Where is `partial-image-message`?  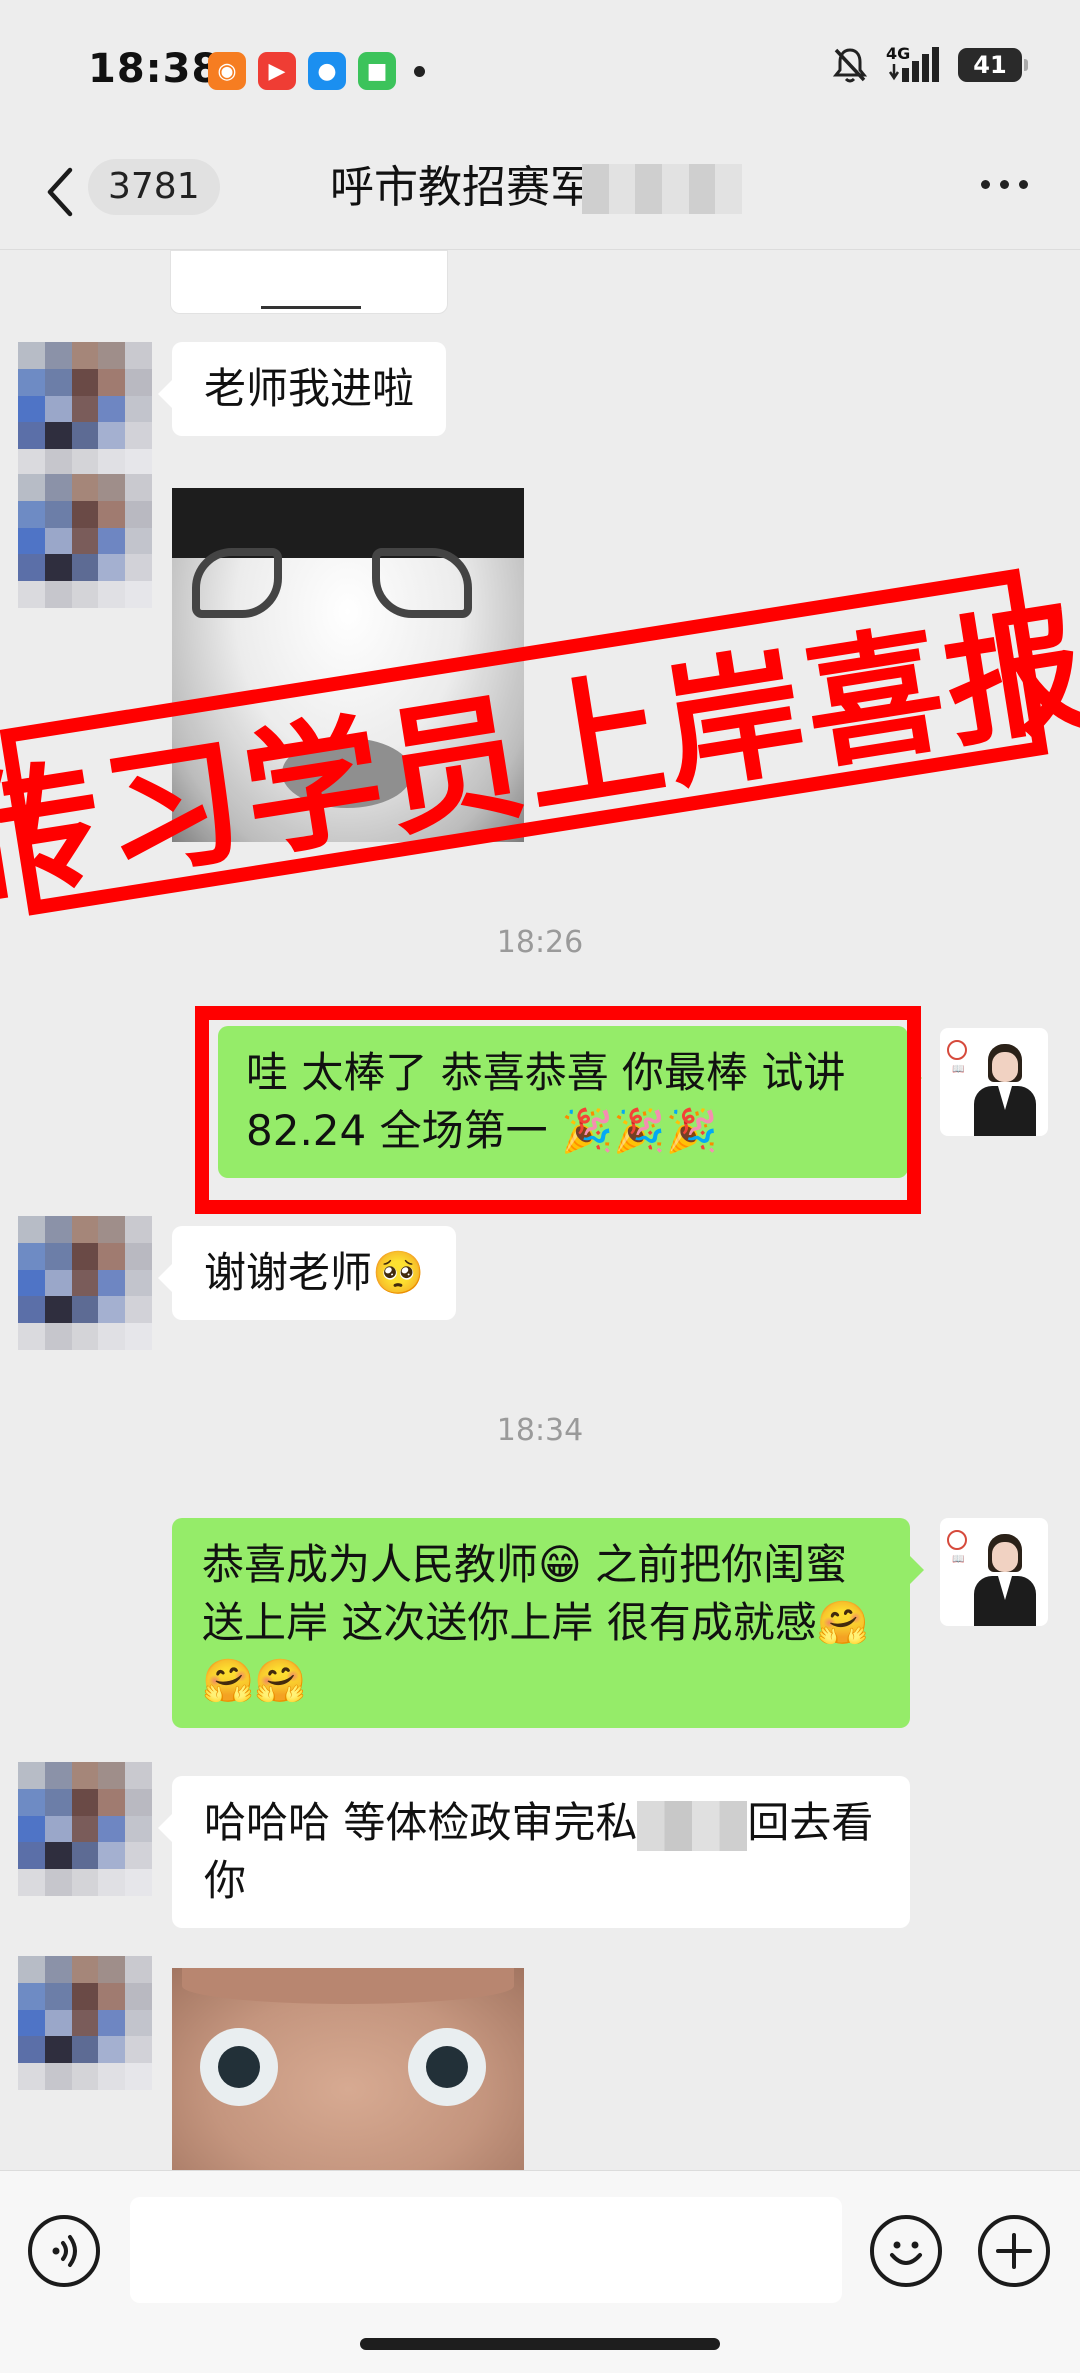 partial-image-message is located at coordinates (309, 282).